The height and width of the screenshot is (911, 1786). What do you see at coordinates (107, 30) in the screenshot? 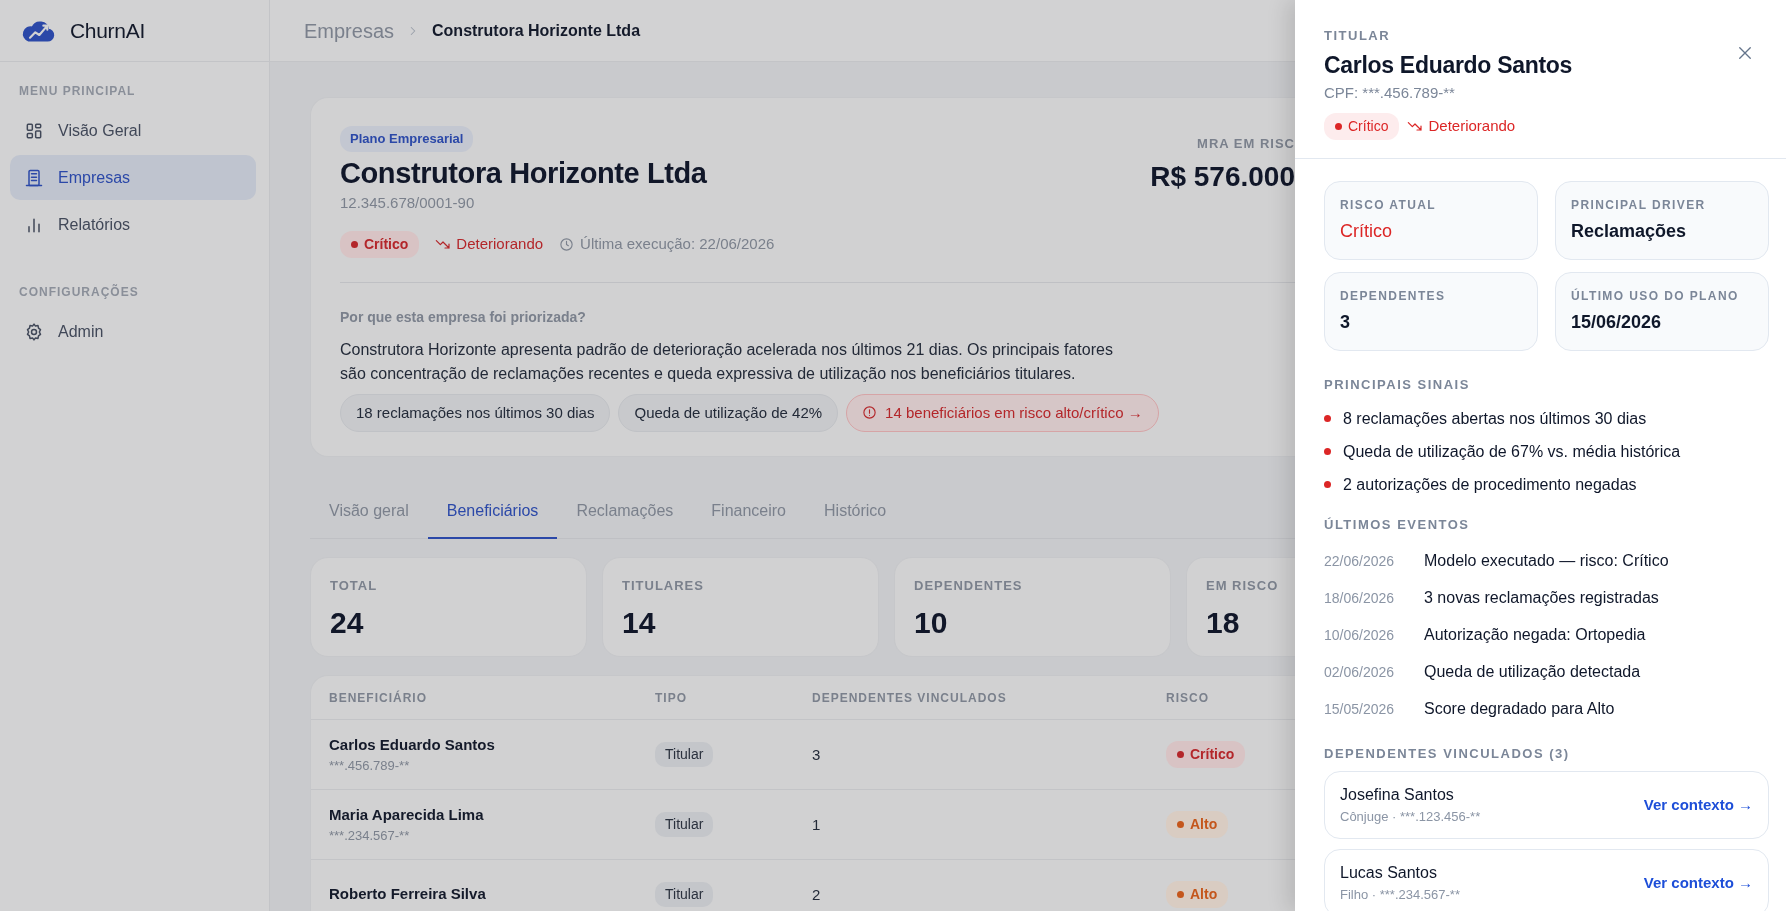
I see `brand-name: ChurnAI` at bounding box center [107, 30].